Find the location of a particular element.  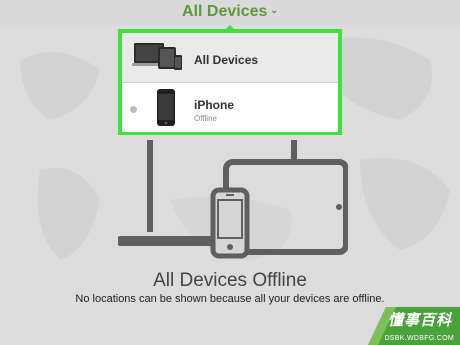

dropdown-item-status: Offline is located at coordinates (205, 118).